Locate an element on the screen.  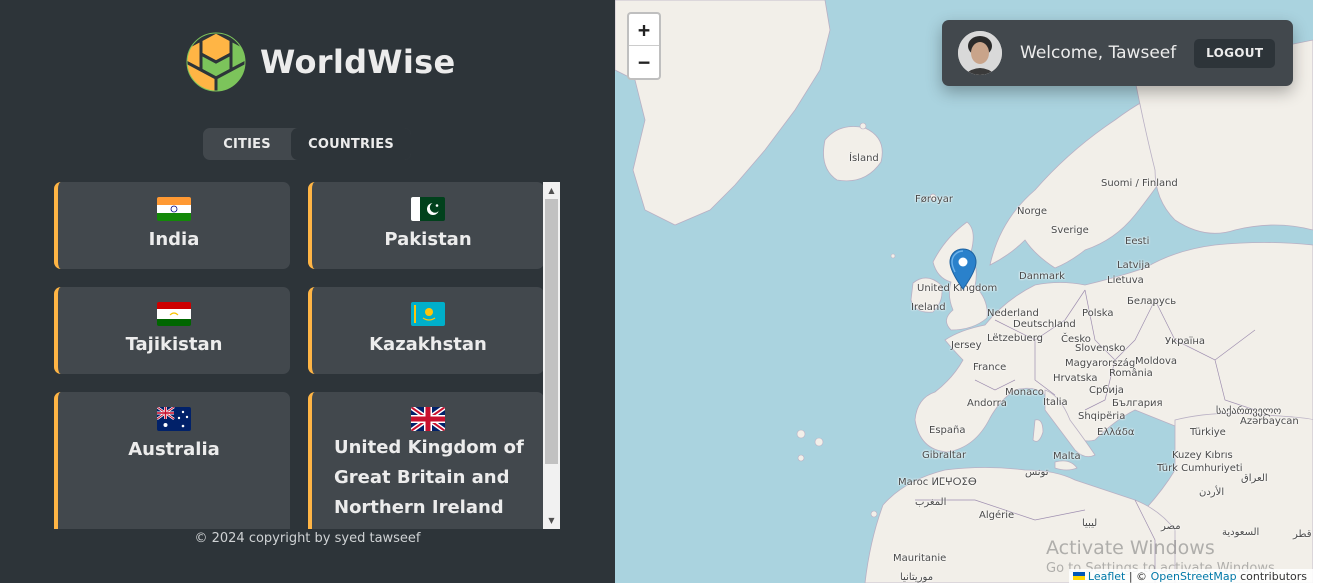
map-label: Jersey is located at coordinates (966, 345).